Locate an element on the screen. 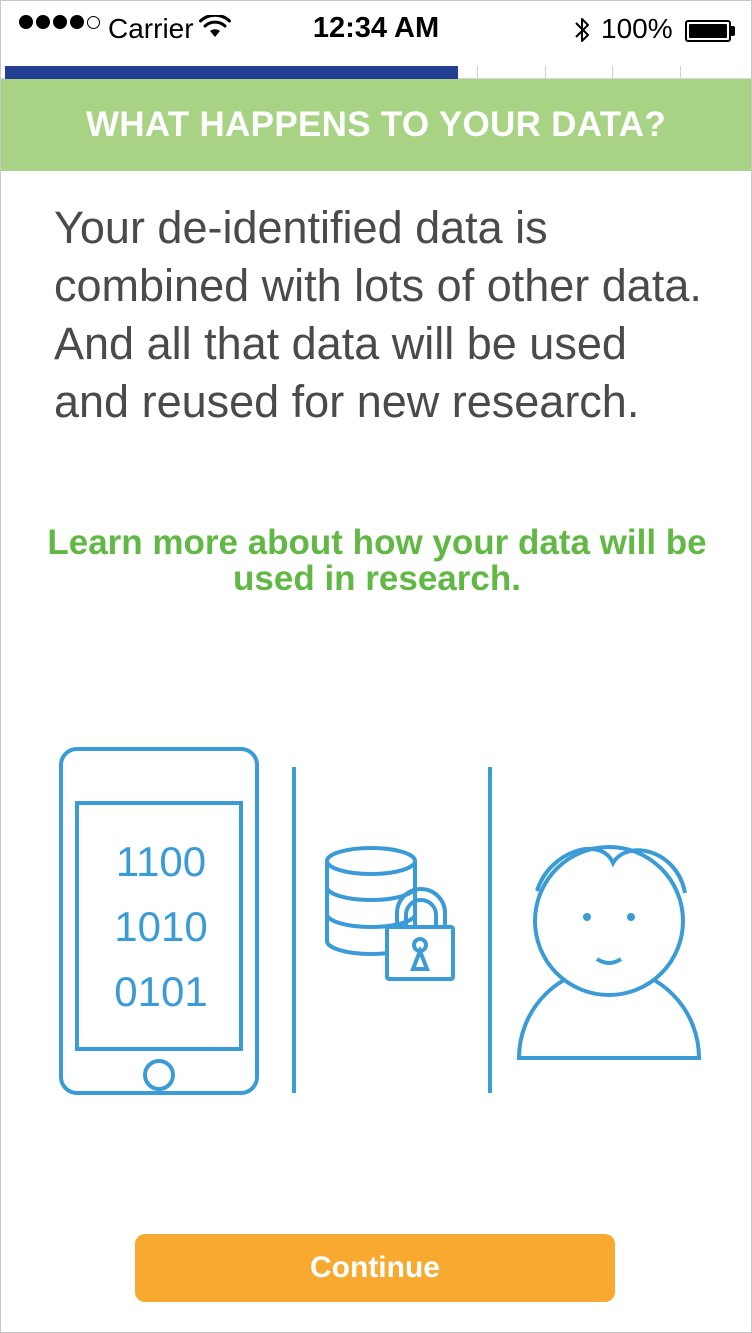 Image resolution: width=752 pixels, height=1333 pixels. progress-bar is located at coordinates (376, 71).